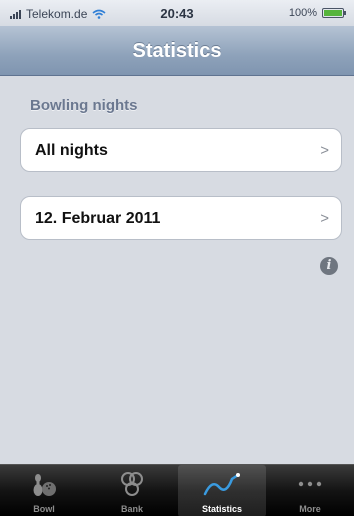 The width and height of the screenshot is (354, 516). I want to click on info-button: i, so click(329, 266).